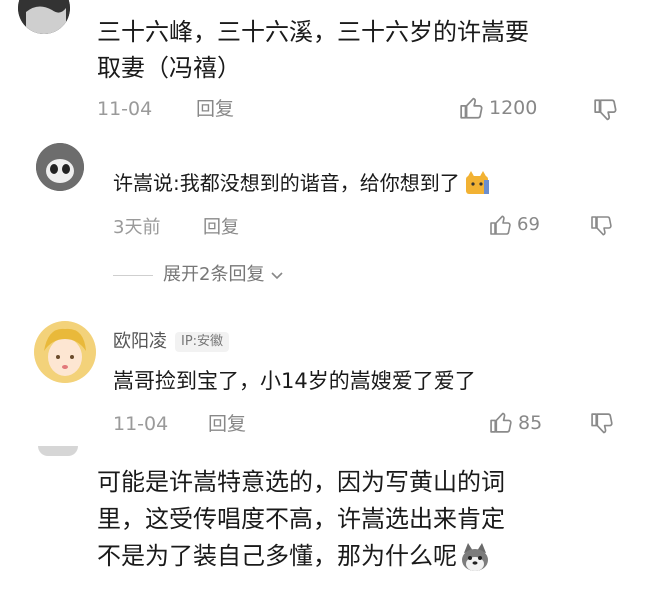 This screenshot has width=663, height=594. What do you see at coordinates (286, 183) in the screenshot?
I see `reply1-text: 许嵩说:我都没想到的谐音，给你想到了` at bounding box center [286, 183].